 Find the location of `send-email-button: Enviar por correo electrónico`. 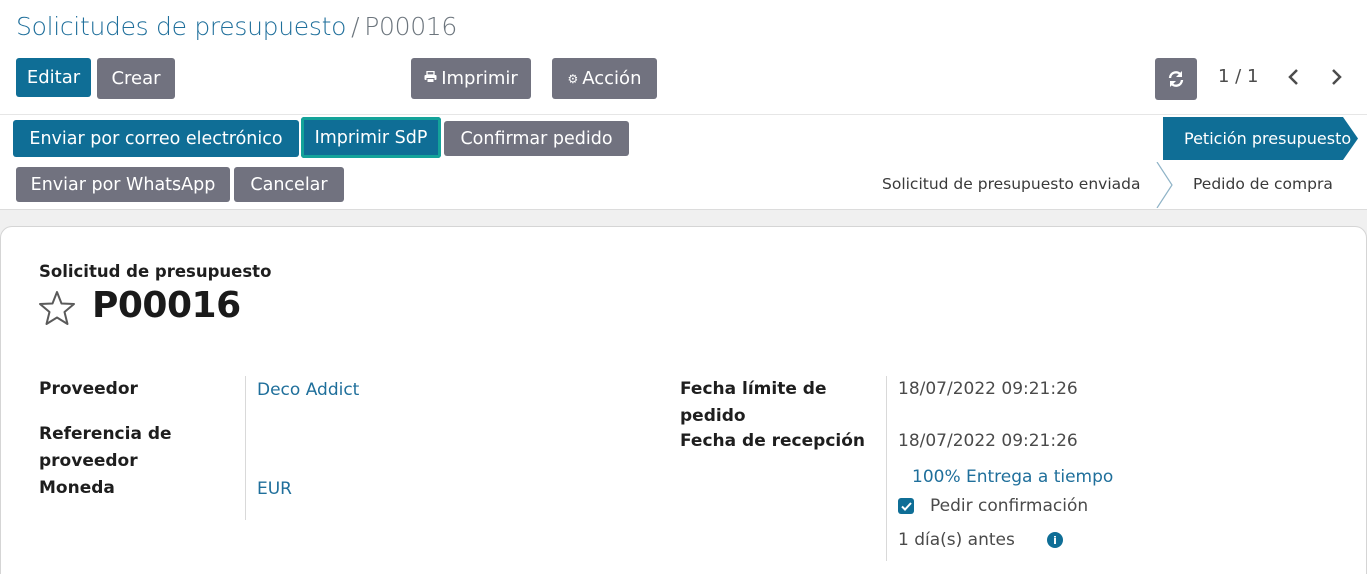

send-email-button: Enviar por correo electrónico is located at coordinates (156, 138).